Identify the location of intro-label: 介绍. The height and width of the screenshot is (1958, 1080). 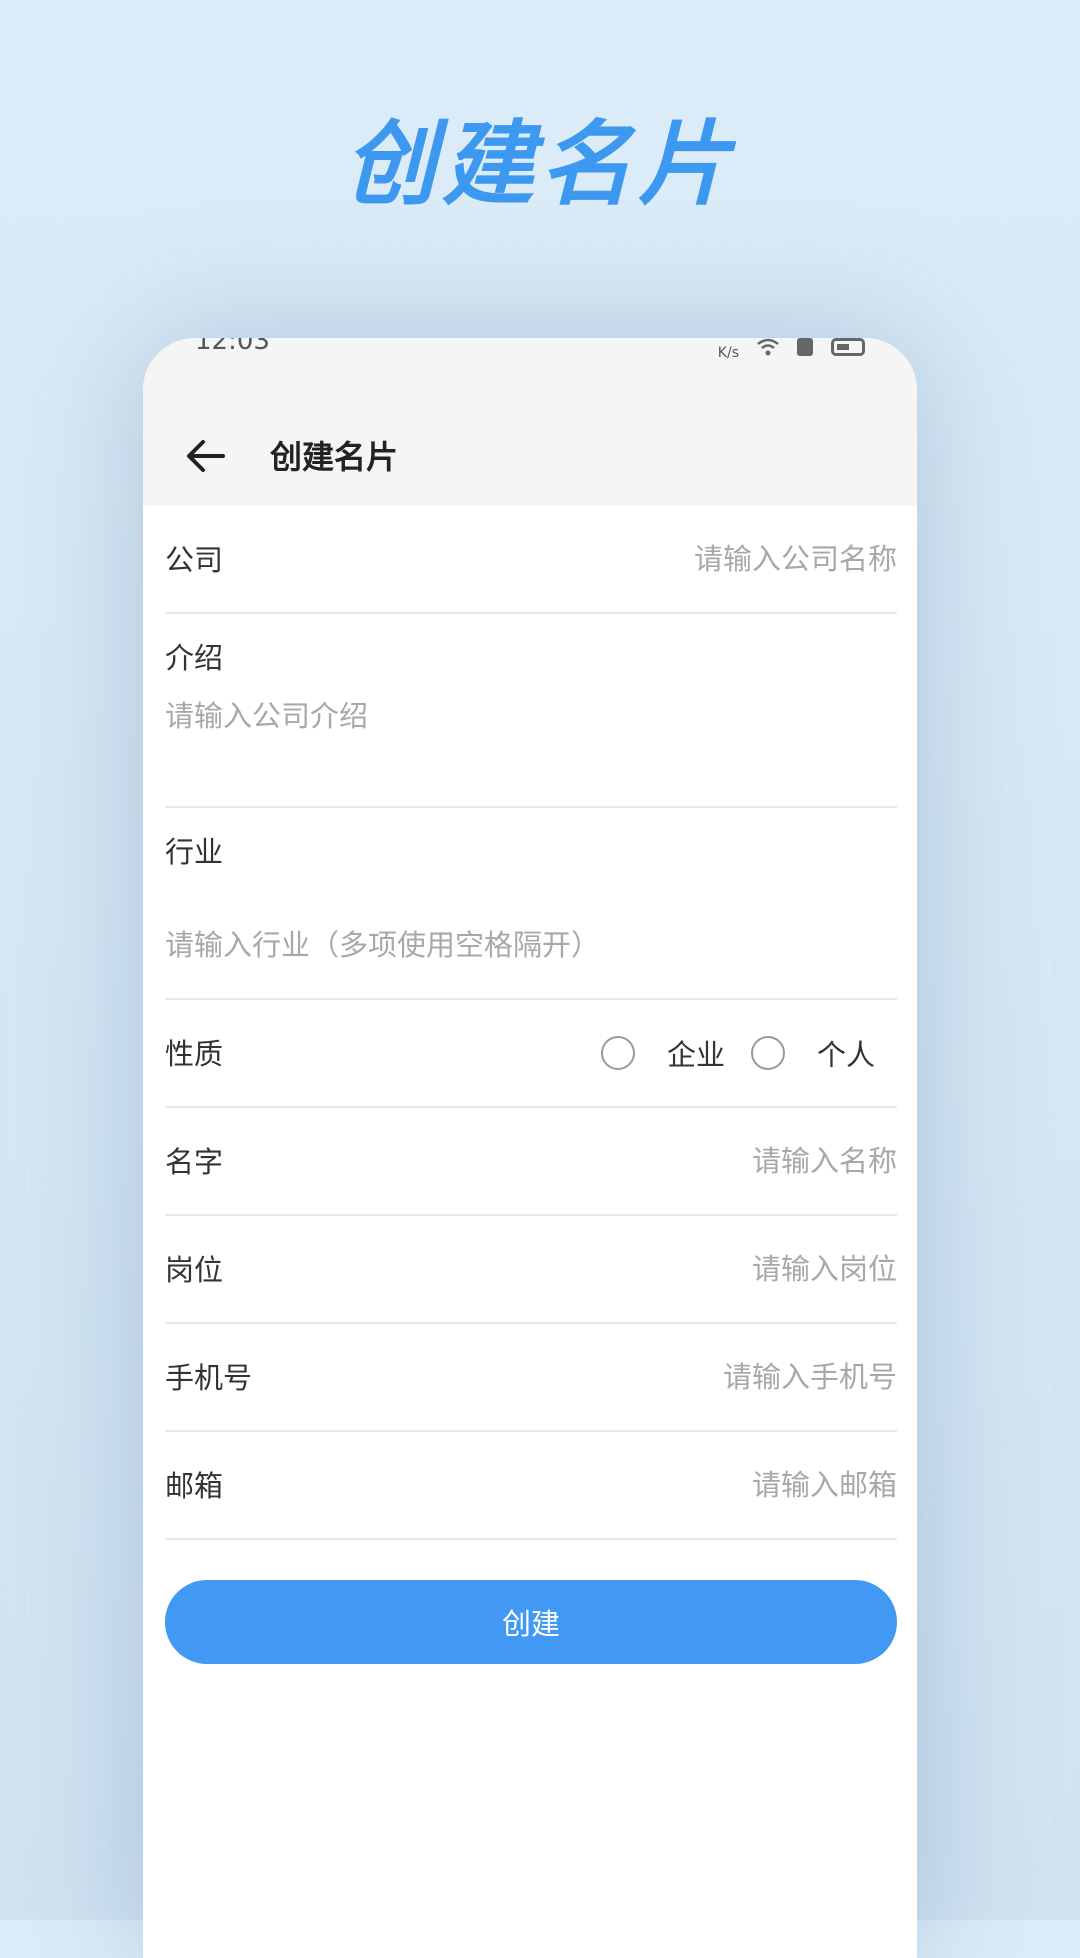
(194, 658).